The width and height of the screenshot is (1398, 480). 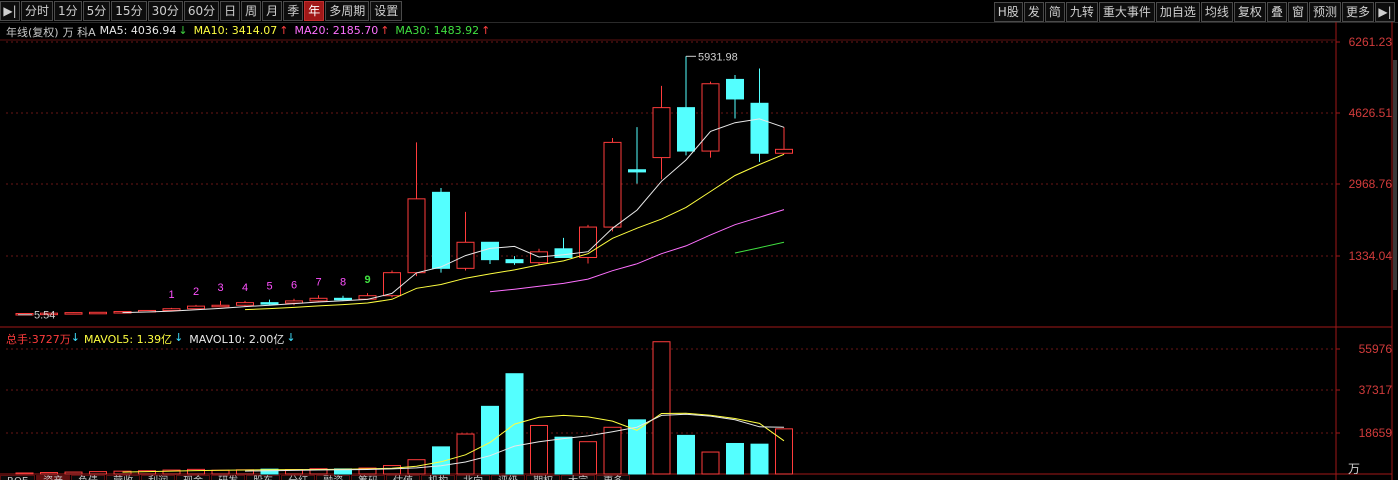 What do you see at coordinates (578, 477) in the screenshot?
I see `bottom-tab-16: 大宗` at bounding box center [578, 477].